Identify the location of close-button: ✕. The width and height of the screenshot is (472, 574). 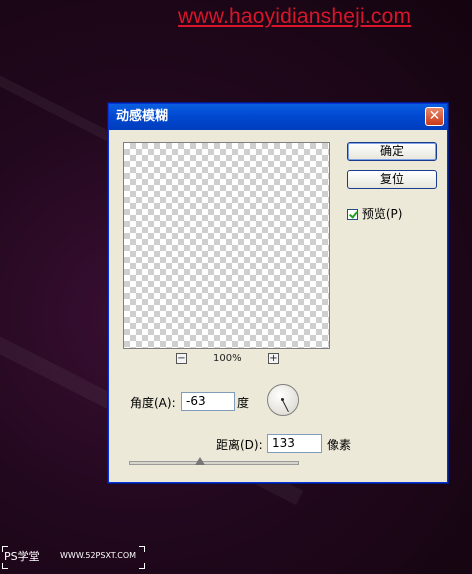
(434, 116).